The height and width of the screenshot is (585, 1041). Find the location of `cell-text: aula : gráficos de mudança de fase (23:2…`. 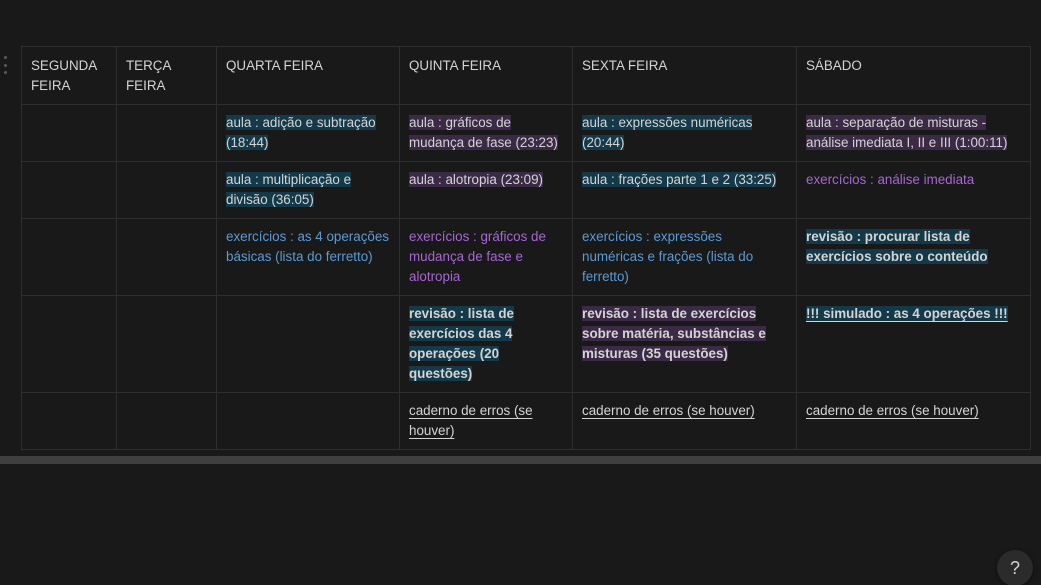

cell-text: aula : gráficos de mudança de fase (23:2… is located at coordinates (483, 132).